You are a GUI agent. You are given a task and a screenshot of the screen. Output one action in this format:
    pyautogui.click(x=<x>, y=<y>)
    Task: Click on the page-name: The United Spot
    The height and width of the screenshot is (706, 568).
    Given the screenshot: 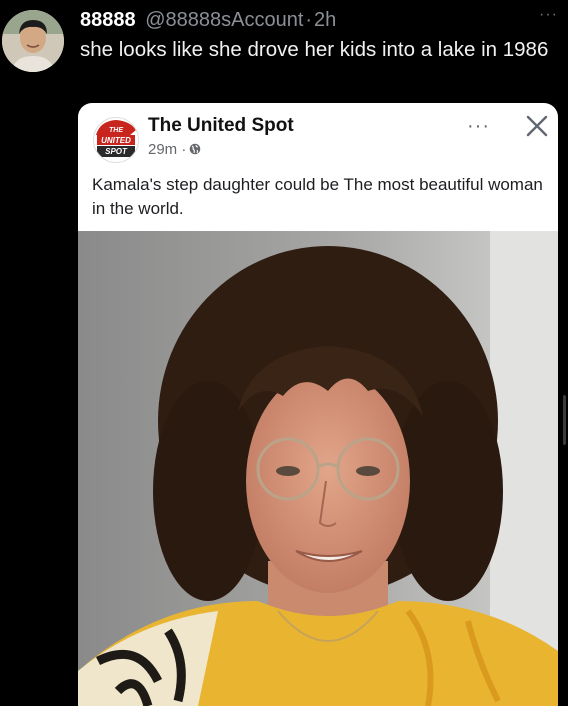 What is the action you would take?
    pyautogui.click(x=221, y=126)
    